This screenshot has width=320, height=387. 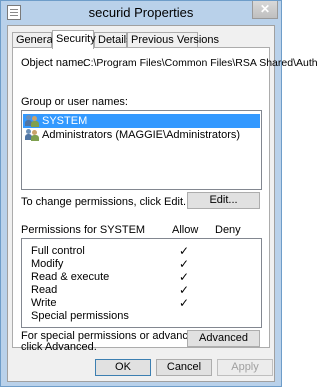 I want to click on advanced-button: Advanced, so click(x=223, y=338).